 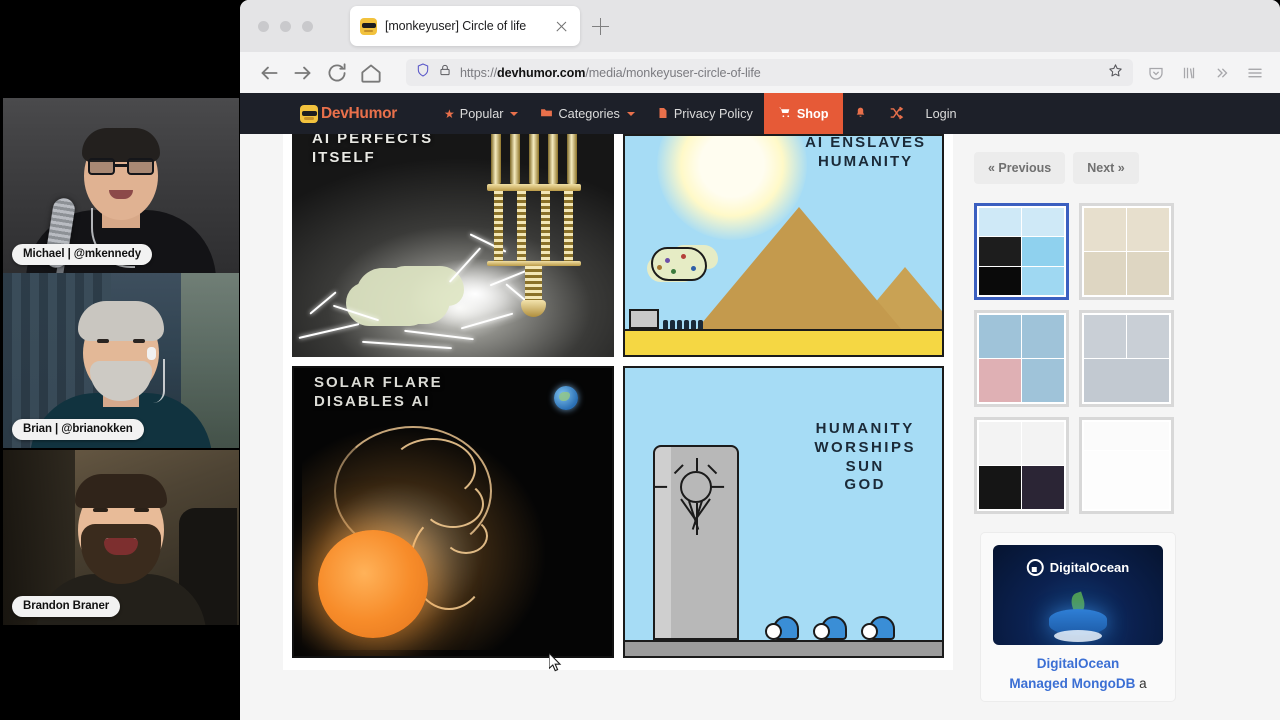 What do you see at coordinates (1106, 168) in the screenshot?
I see `next-button: Next »` at bounding box center [1106, 168].